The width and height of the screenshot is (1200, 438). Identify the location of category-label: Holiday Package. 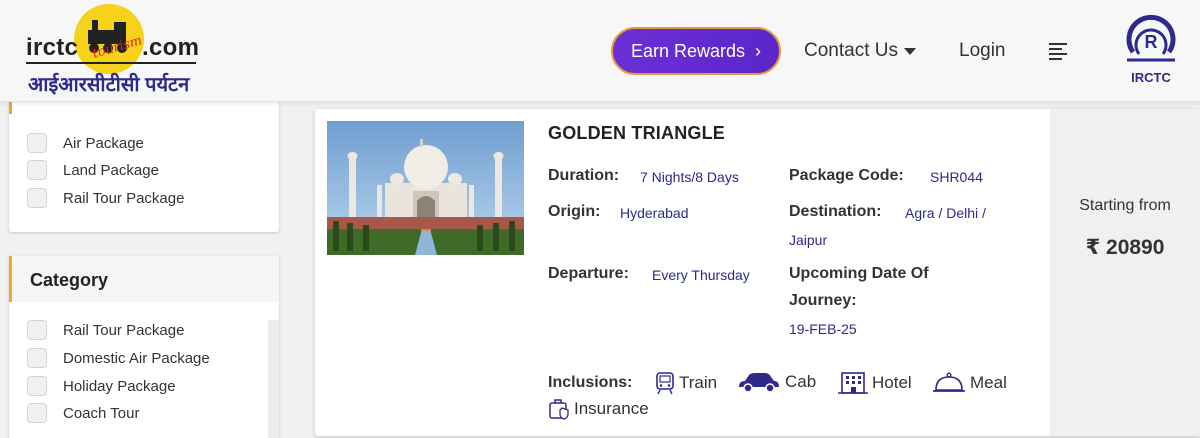
(119, 386).